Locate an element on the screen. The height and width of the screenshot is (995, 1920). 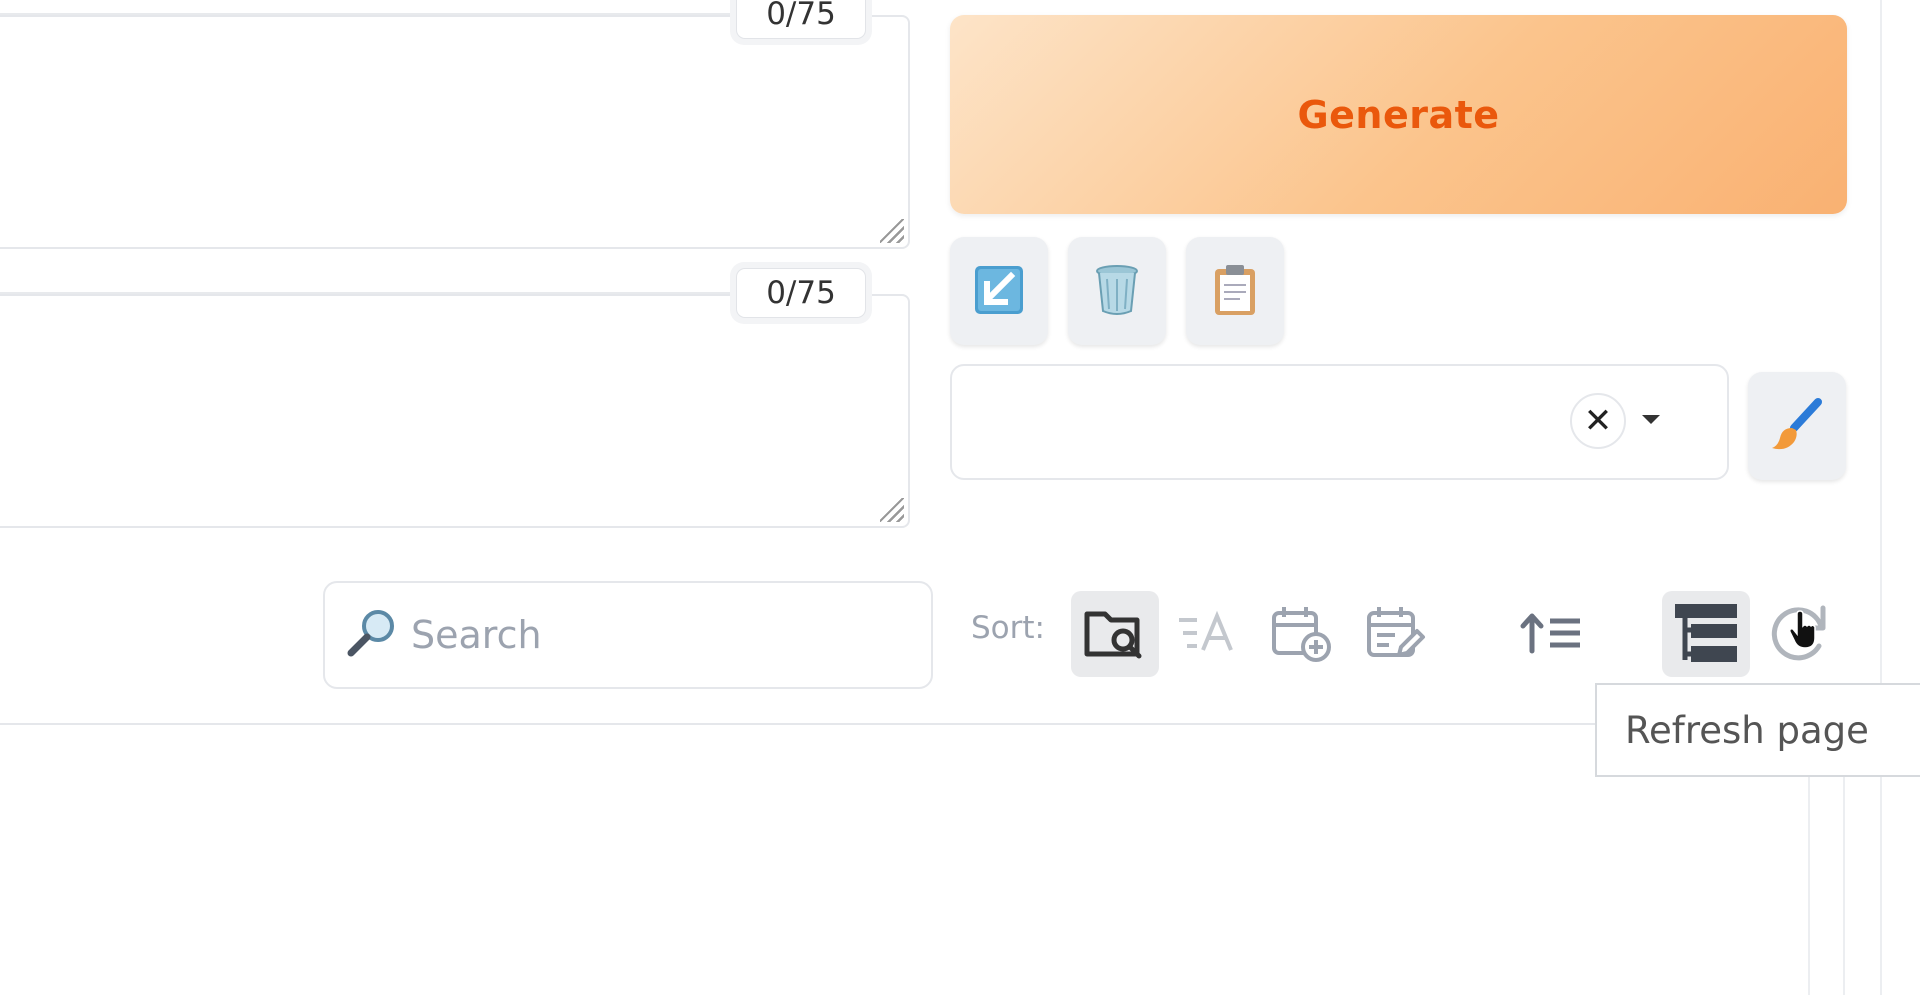
search-field is located at coordinates (628, 635).